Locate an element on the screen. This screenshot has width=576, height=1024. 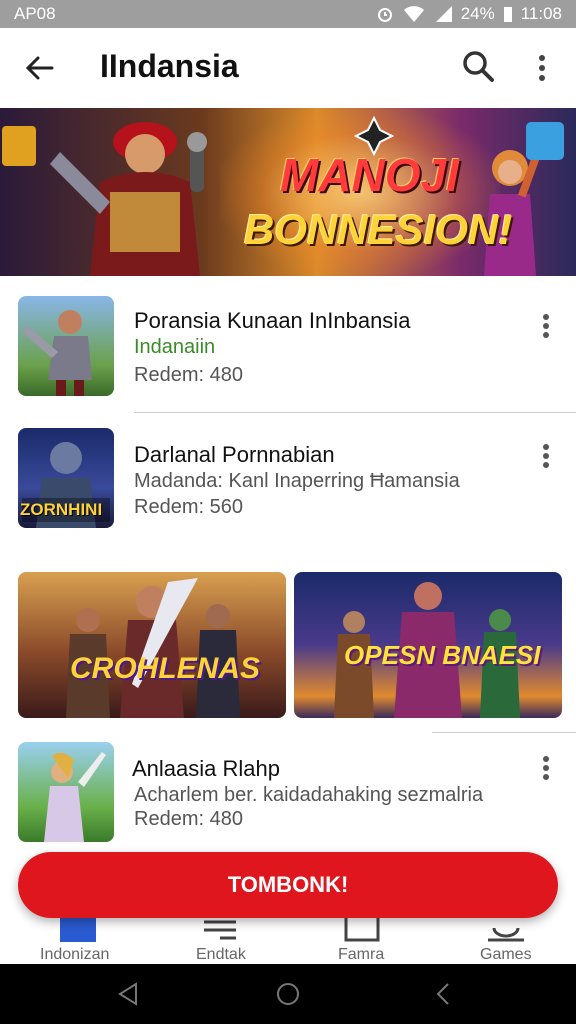
back-arrow-icon is located at coordinates (40, 68).